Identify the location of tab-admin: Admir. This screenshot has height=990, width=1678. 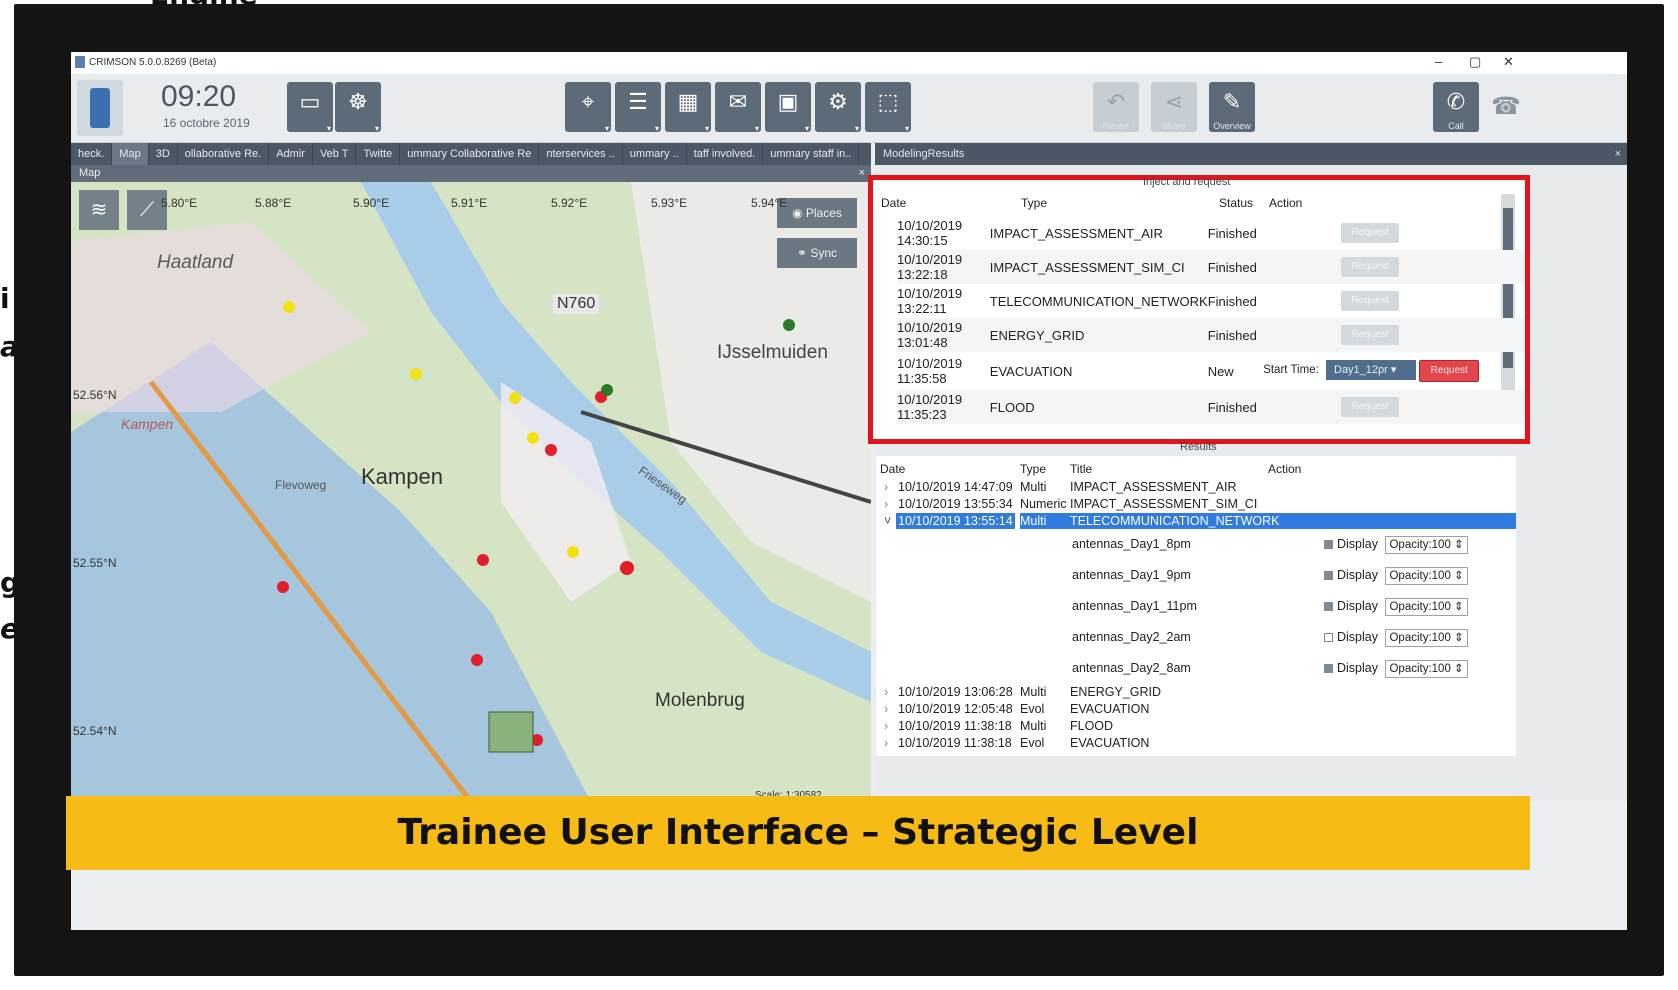
(291, 154).